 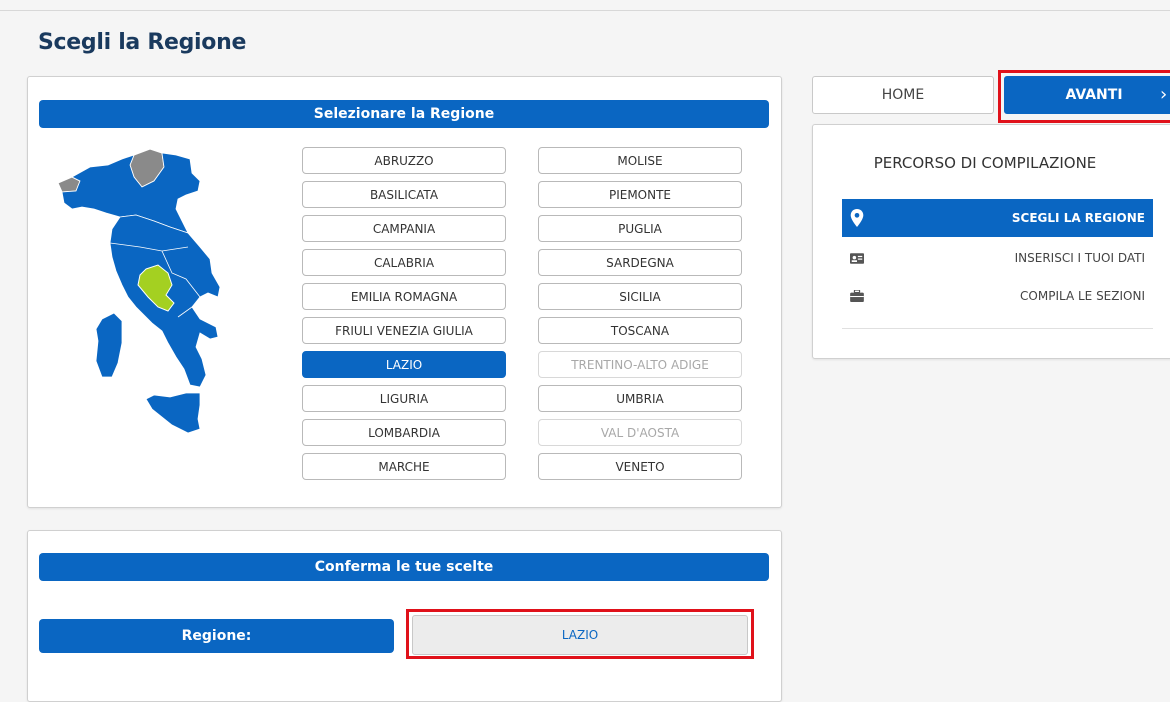 I want to click on italy-map, so click(x=138, y=291).